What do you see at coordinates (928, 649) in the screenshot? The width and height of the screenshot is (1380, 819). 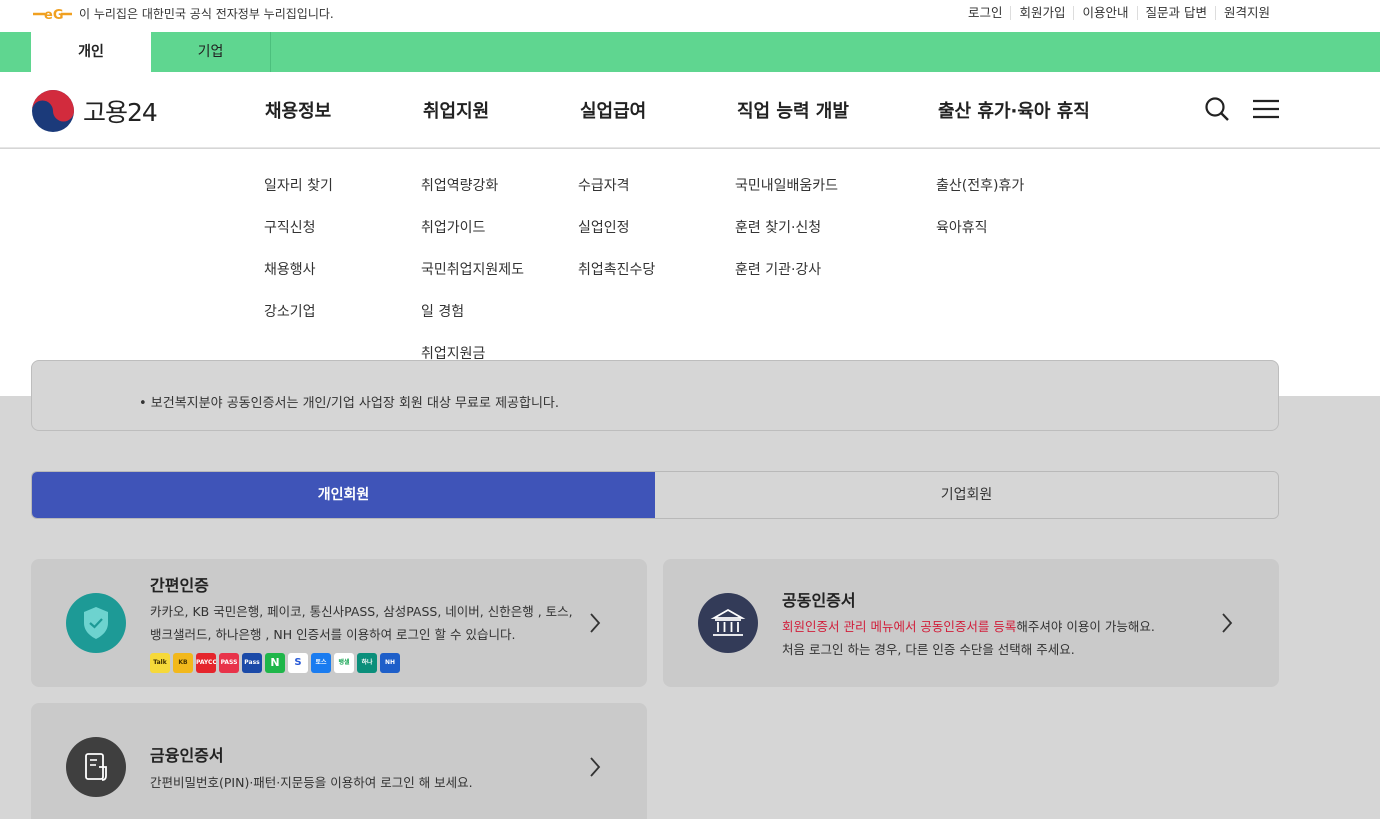 I see `card-desc-line-2: 처음 로그인 하는 경우, 다른 인증 수단을 선택해 주세요.` at bounding box center [928, 649].